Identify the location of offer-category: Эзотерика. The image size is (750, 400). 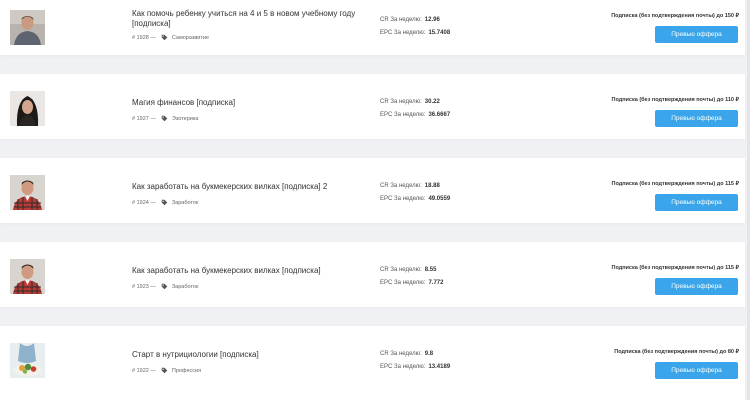
(185, 118).